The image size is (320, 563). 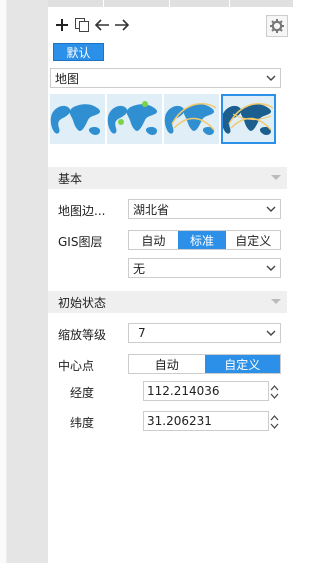 I want to click on latitude-label: 纬度, so click(x=82, y=423).